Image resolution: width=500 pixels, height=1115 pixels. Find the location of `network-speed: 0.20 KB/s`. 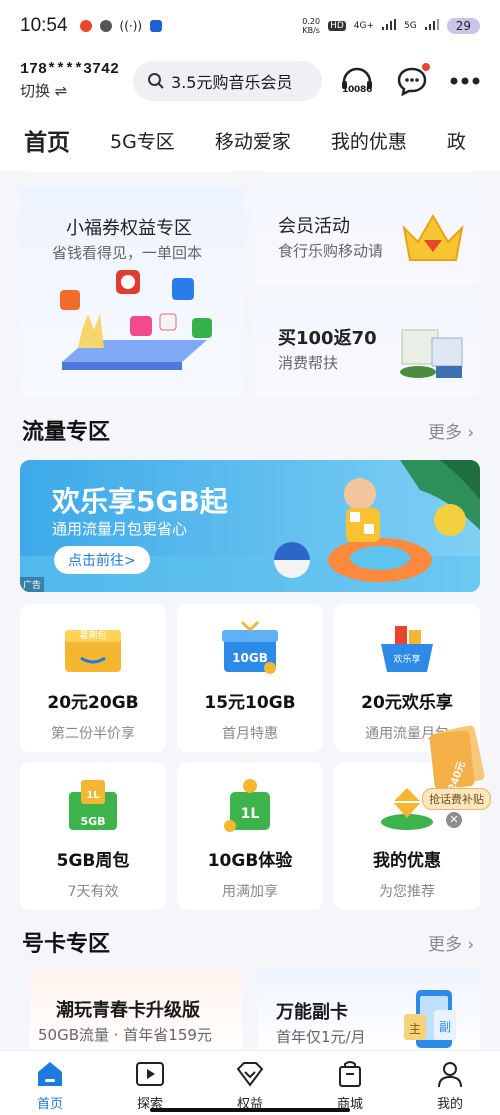

network-speed: 0.20 KB/s is located at coordinates (311, 26).